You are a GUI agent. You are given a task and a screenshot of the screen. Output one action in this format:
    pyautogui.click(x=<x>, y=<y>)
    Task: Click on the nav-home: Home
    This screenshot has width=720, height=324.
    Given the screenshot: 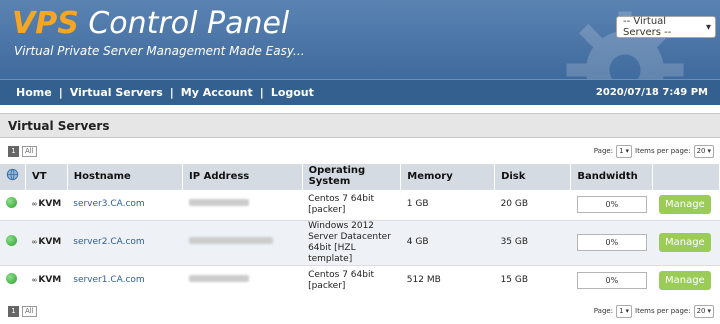 What is the action you would take?
    pyautogui.click(x=34, y=92)
    